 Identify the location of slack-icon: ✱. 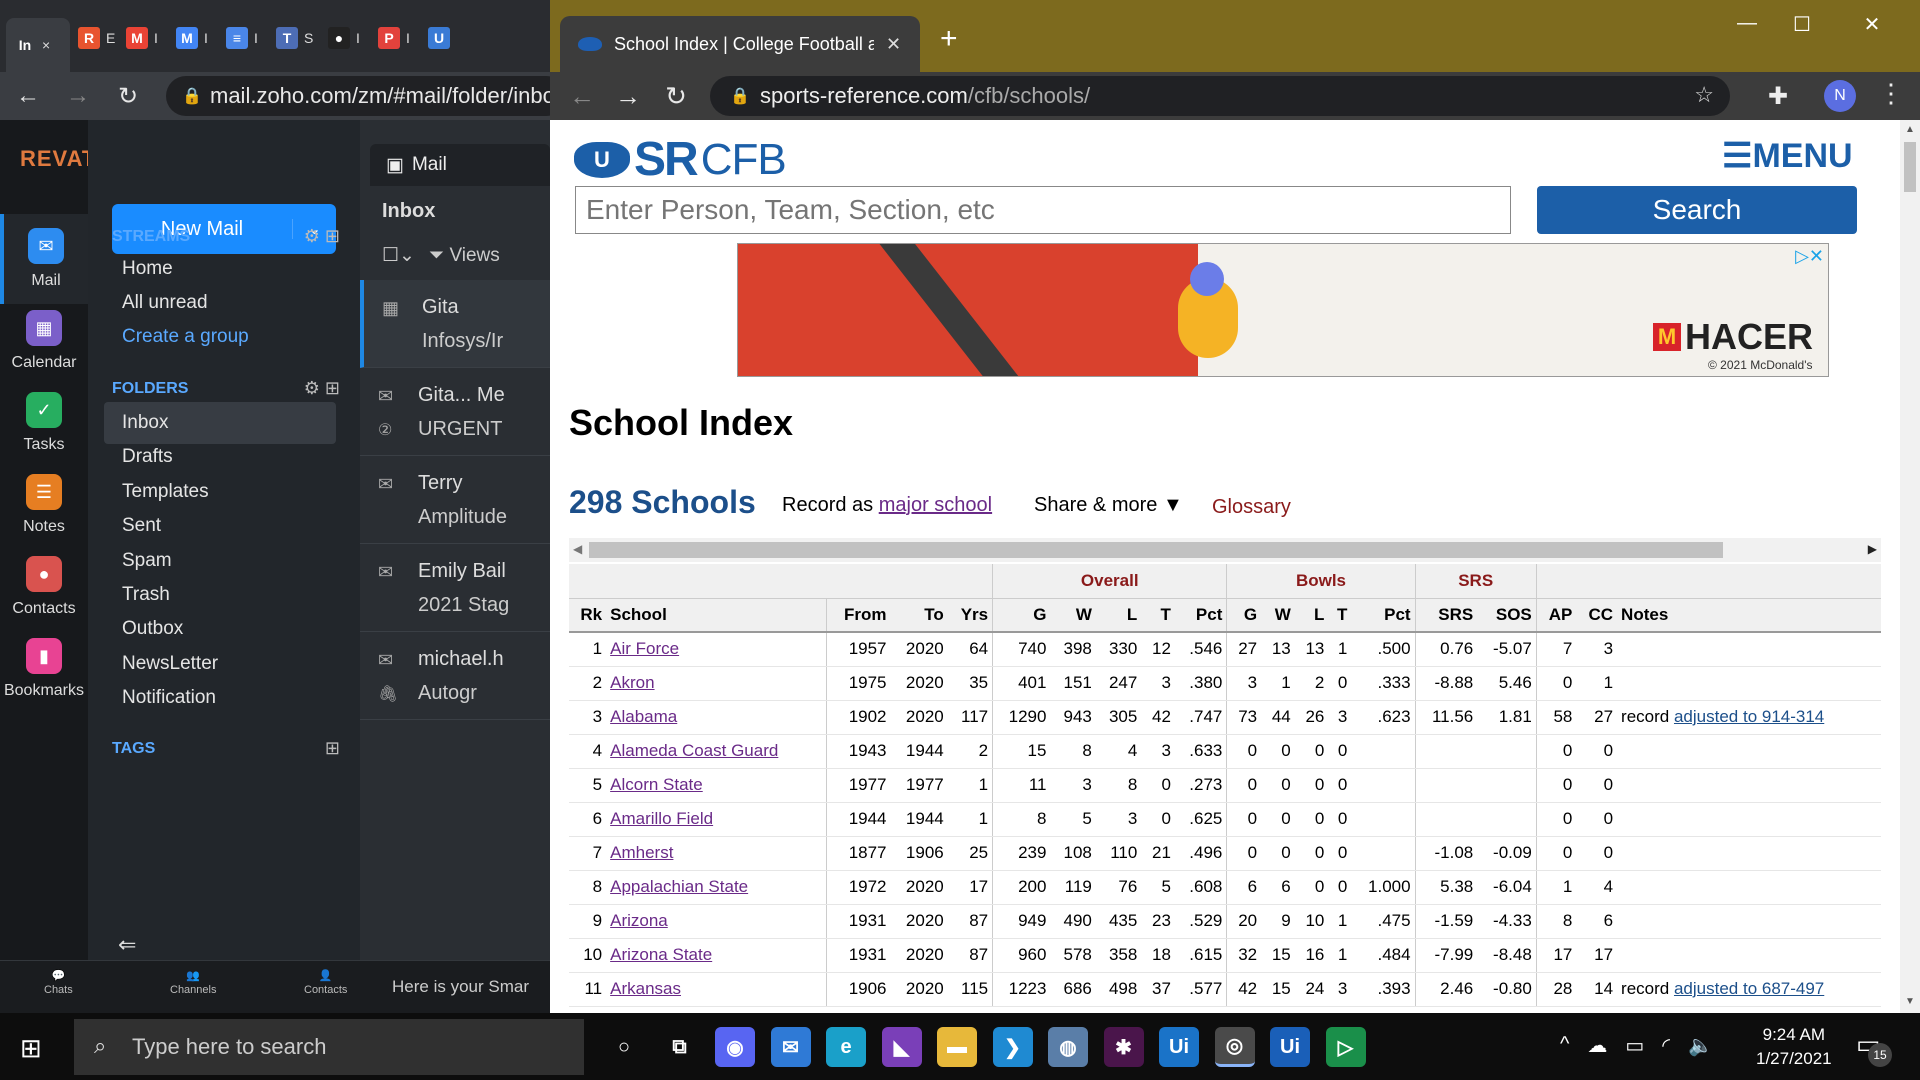
(1123, 1047).